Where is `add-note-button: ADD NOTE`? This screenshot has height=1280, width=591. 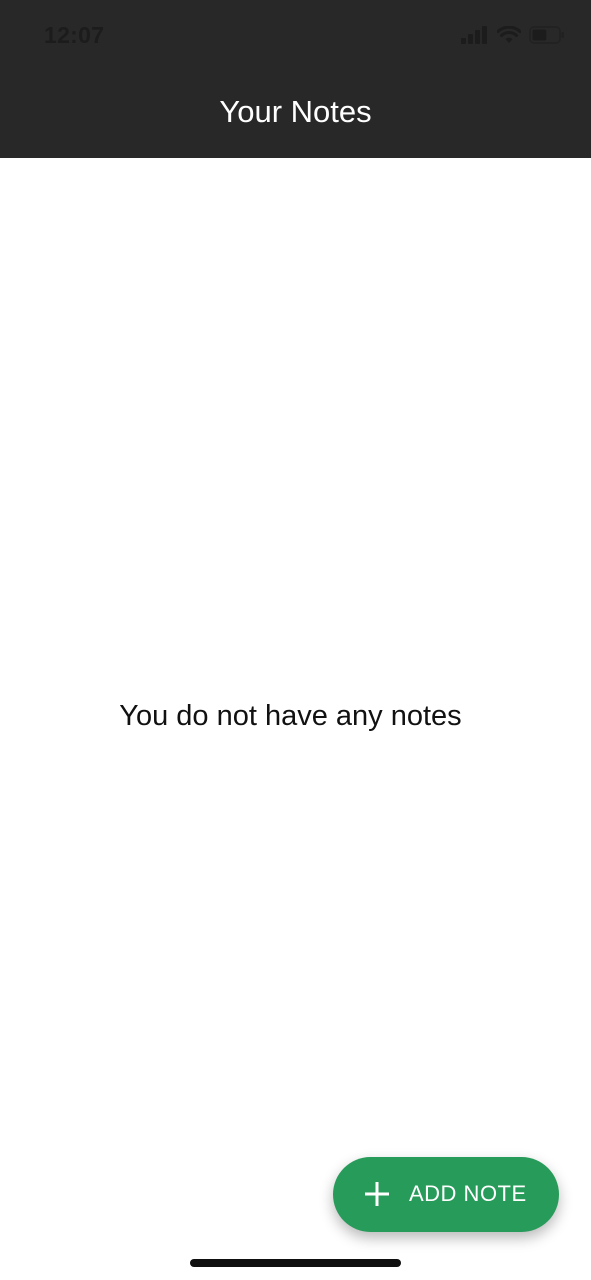
add-note-button: ADD NOTE is located at coordinates (446, 1194).